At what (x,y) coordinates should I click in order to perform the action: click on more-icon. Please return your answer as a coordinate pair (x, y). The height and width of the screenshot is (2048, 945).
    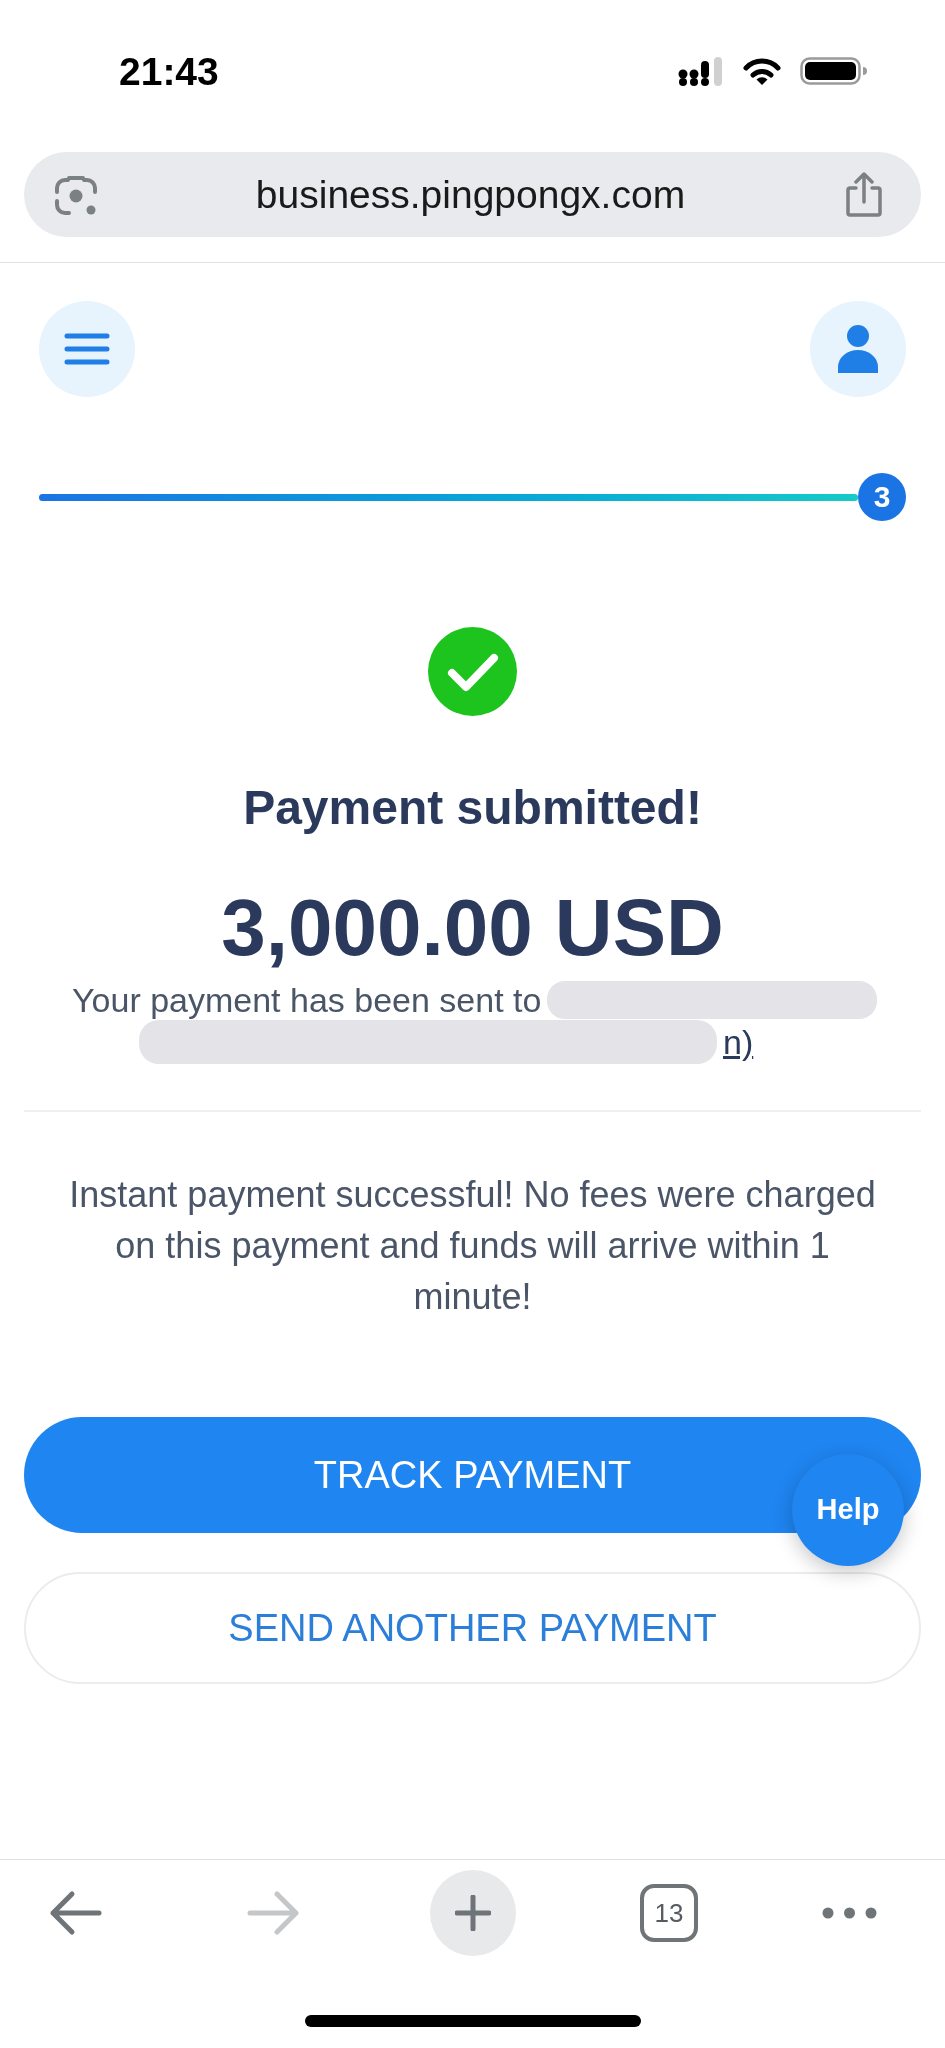
    Looking at the image, I should click on (849, 1913).